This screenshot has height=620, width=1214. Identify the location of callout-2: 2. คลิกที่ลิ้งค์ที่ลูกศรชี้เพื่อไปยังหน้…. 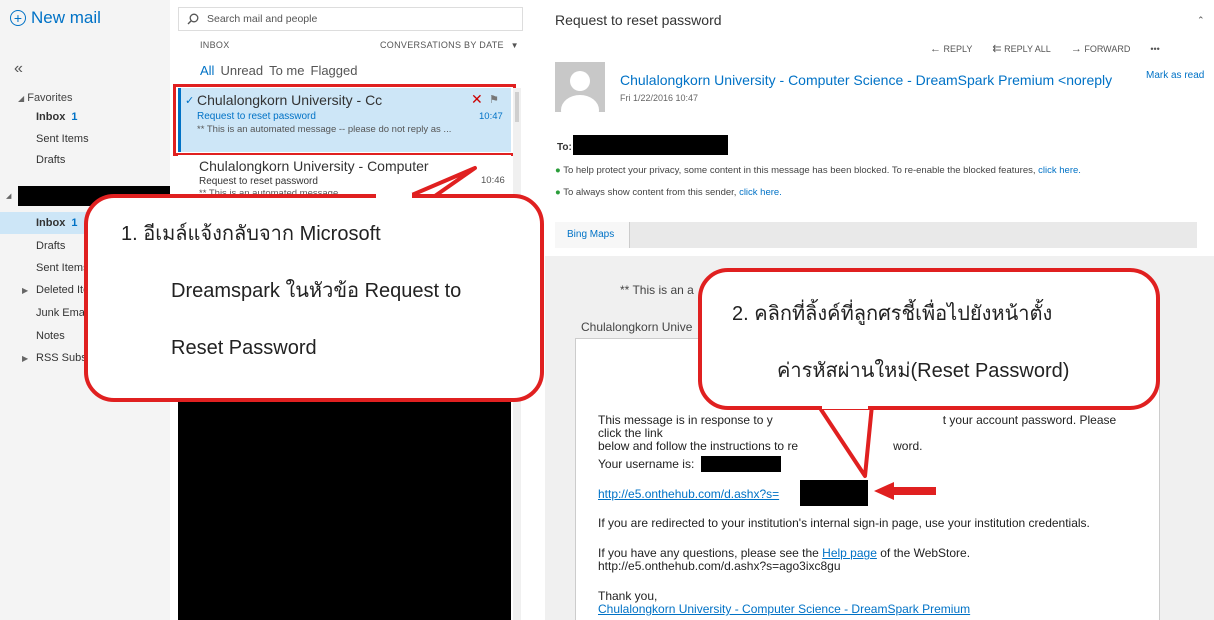
(929, 339).